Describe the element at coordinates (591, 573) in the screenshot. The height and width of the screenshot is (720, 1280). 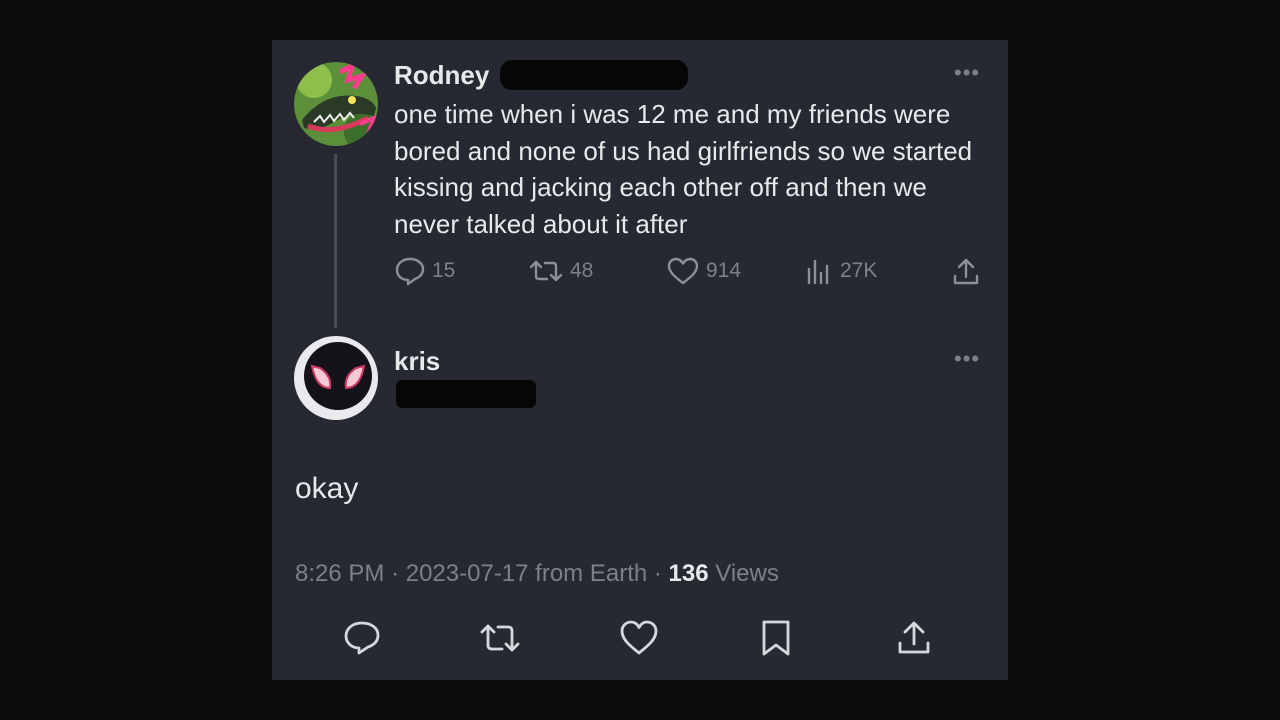
I see `tweet-source: from Earth` at that location.